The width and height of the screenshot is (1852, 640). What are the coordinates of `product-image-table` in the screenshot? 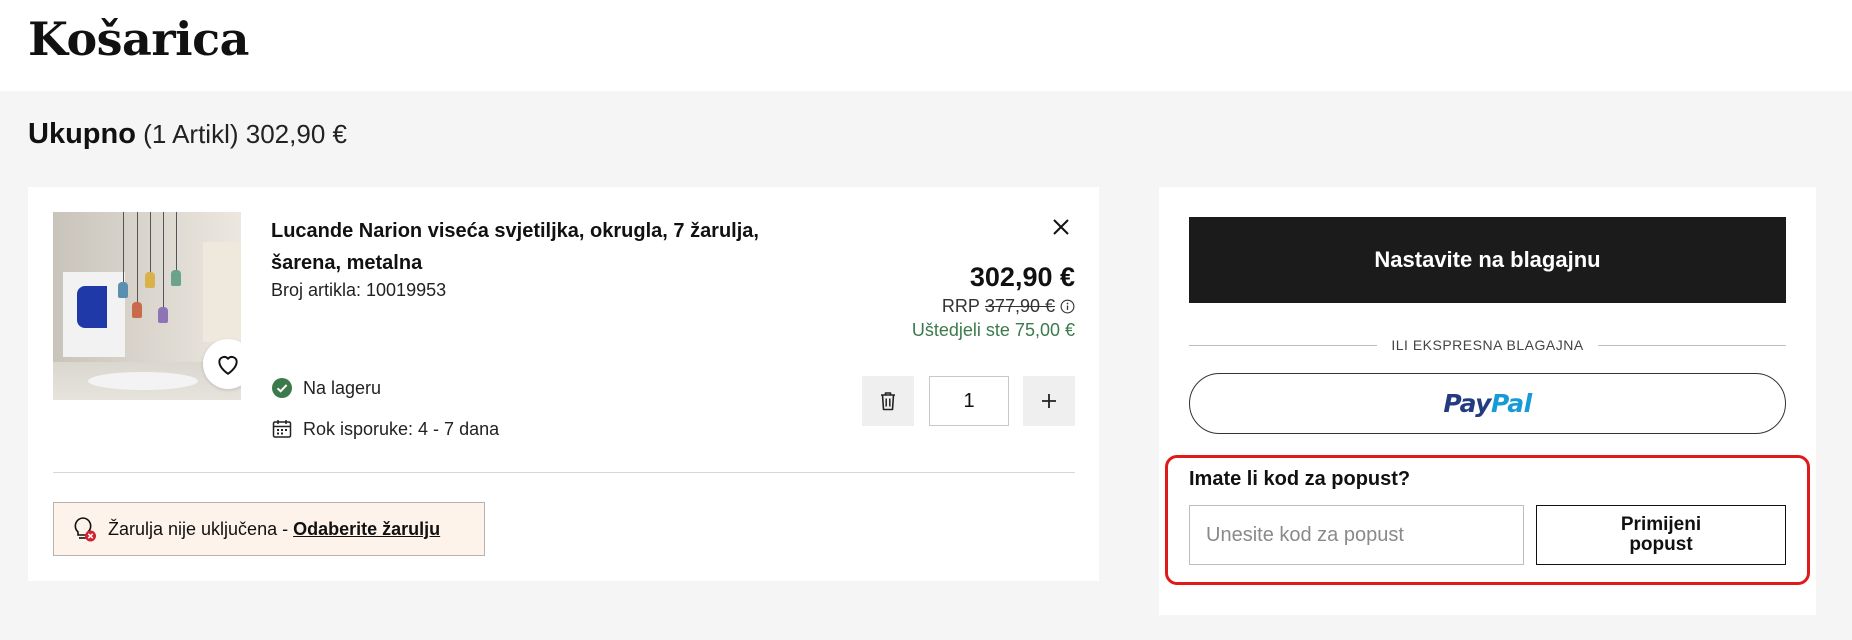 It's located at (143, 381).